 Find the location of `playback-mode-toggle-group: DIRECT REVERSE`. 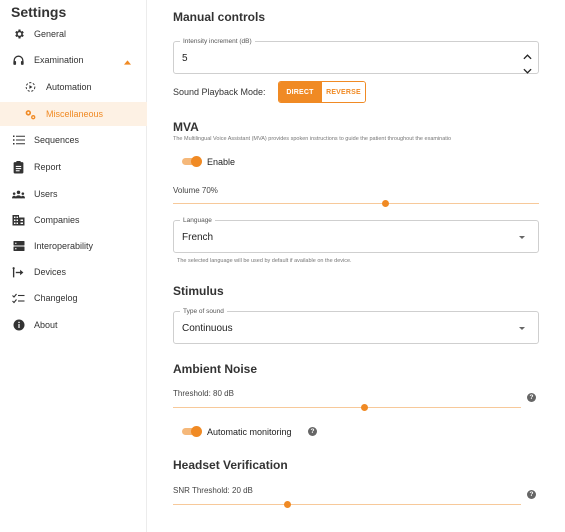

playback-mode-toggle-group: DIRECT REVERSE is located at coordinates (322, 92).